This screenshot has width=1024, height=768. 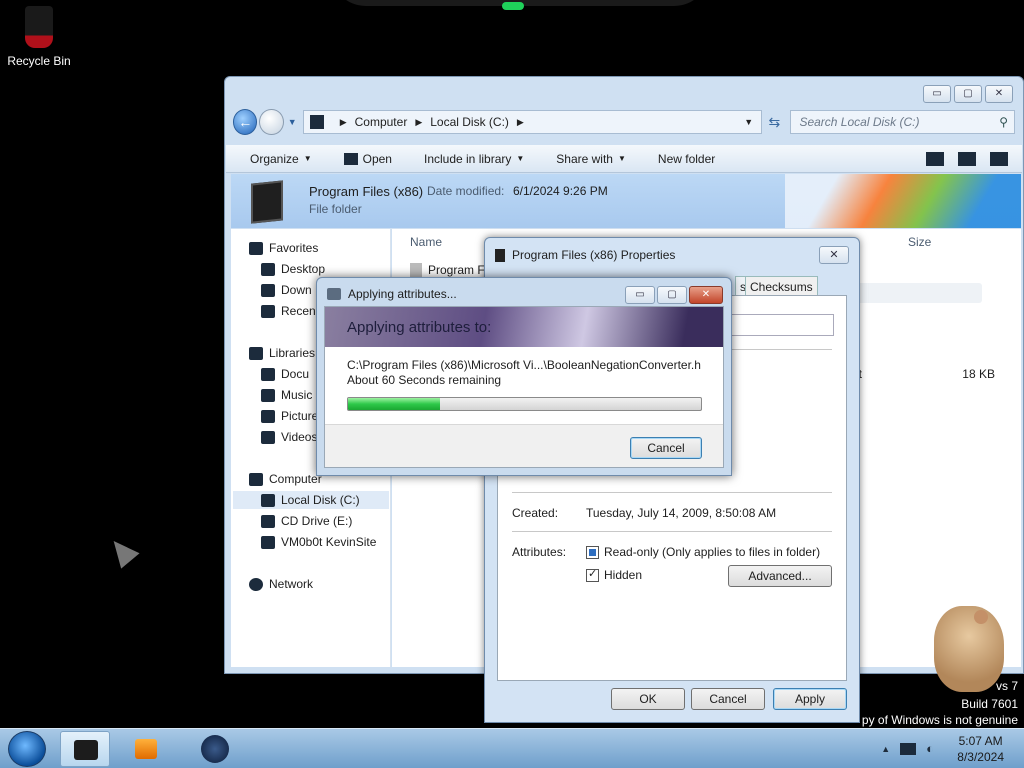 I want to click on desktop-icon-recycle-bin: Recycle Bin, so click(x=39, y=37).